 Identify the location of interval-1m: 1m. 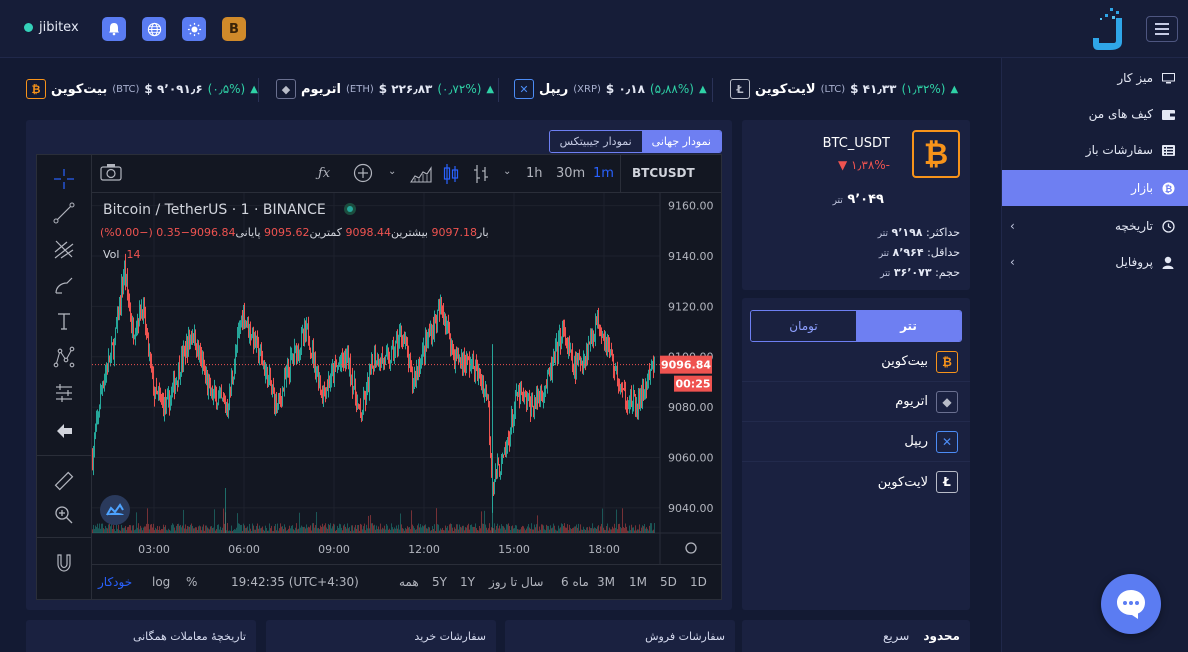
(603, 173).